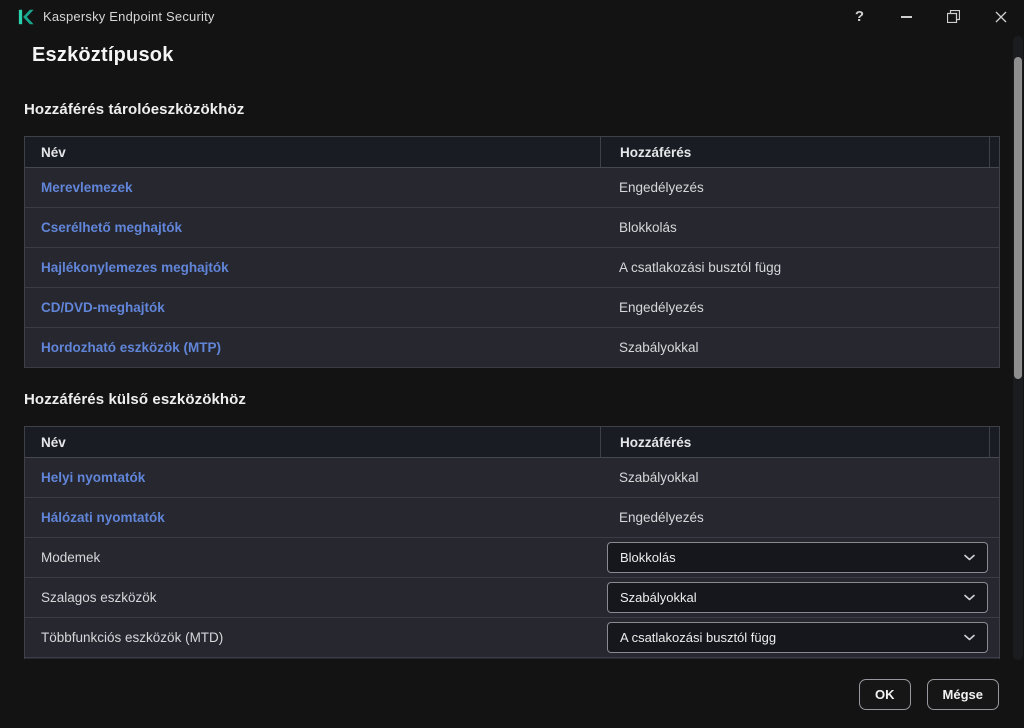  What do you see at coordinates (512, 228) in the screenshot?
I see `table-row: Cserélhető meghajtók Blokkolás` at bounding box center [512, 228].